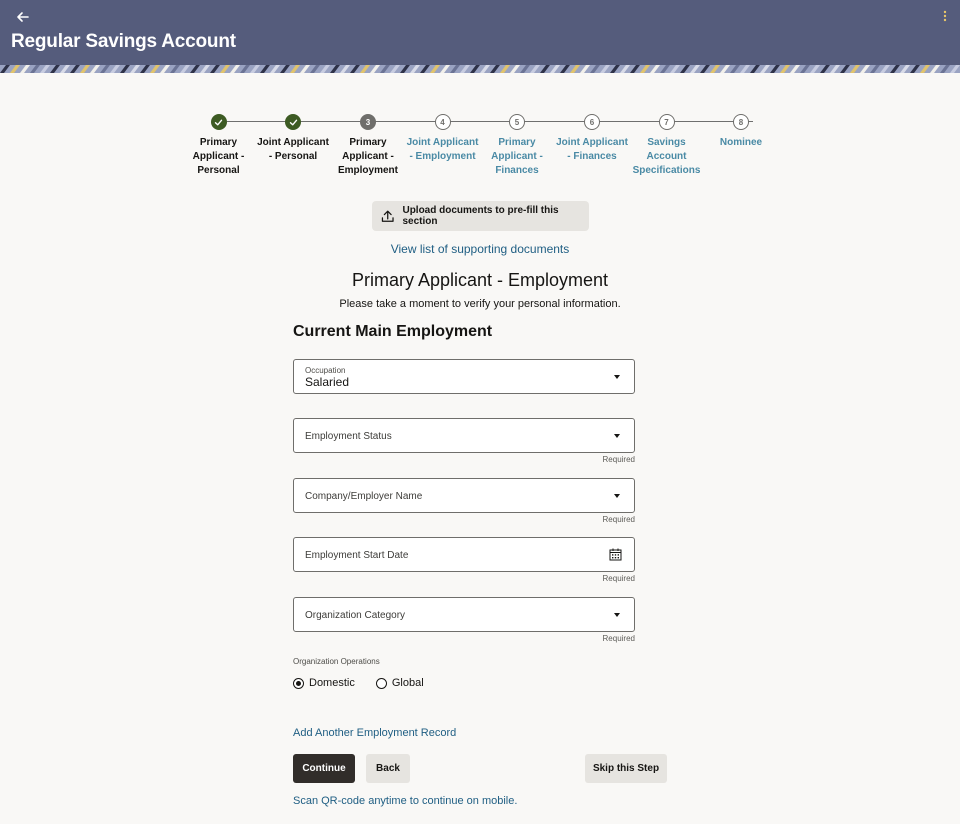 The width and height of the screenshot is (960, 824). Describe the element at coordinates (626, 768) in the screenshot. I see `skip-step-button: Skip this Step` at that location.